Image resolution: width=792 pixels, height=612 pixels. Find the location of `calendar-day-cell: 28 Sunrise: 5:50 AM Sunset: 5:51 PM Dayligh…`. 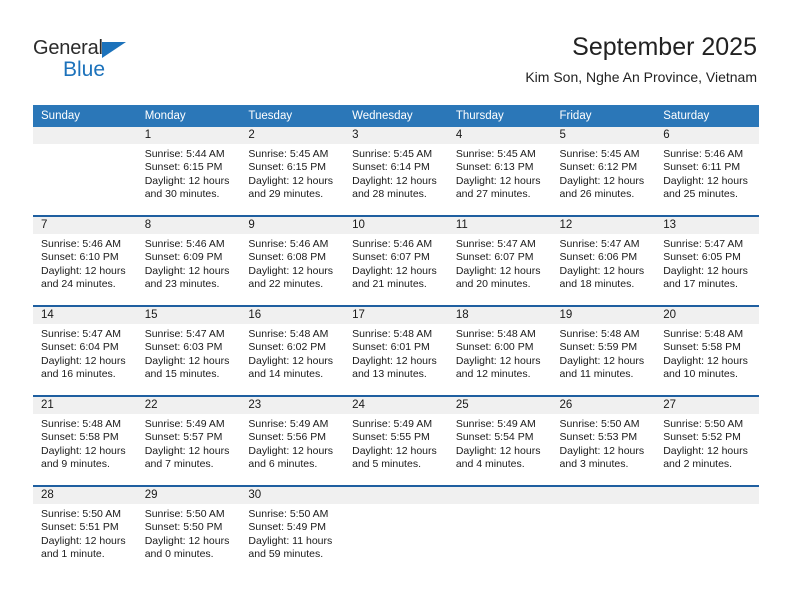

calendar-day-cell: 28 Sunrise: 5:50 AM Sunset: 5:51 PM Dayligh… is located at coordinates (85, 530).